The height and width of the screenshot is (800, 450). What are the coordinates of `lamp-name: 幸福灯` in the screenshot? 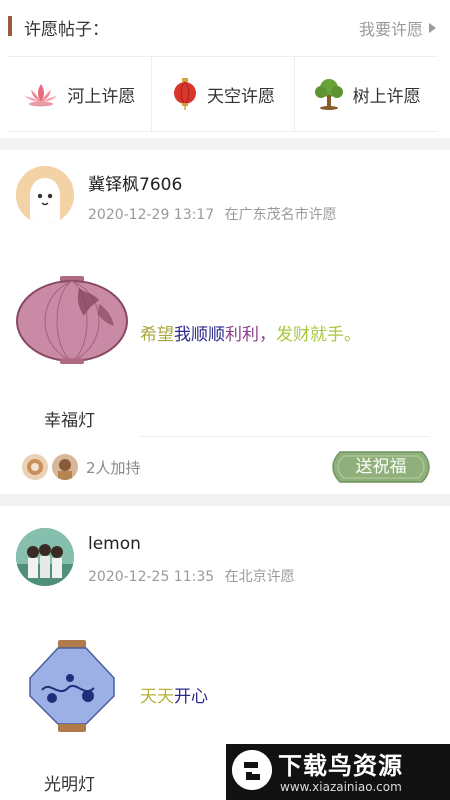 It's located at (69, 421).